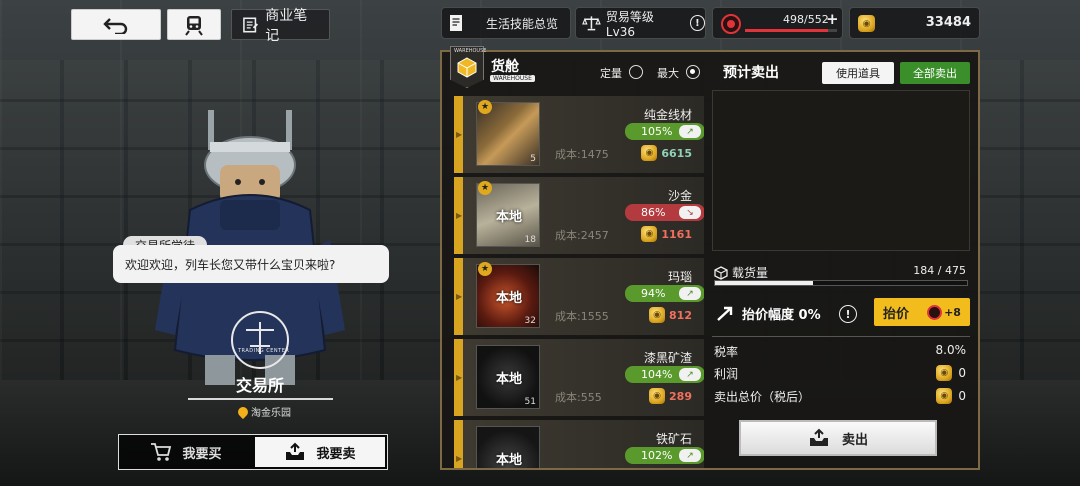 The image size is (1080, 486). I want to click on back-button, so click(116, 24).